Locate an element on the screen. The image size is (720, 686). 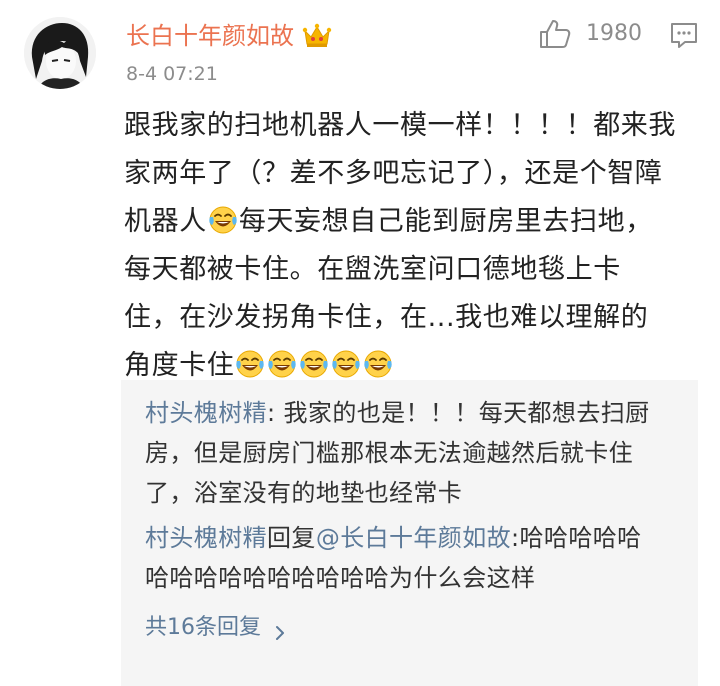
reply-comment-icon is located at coordinates (684, 35).